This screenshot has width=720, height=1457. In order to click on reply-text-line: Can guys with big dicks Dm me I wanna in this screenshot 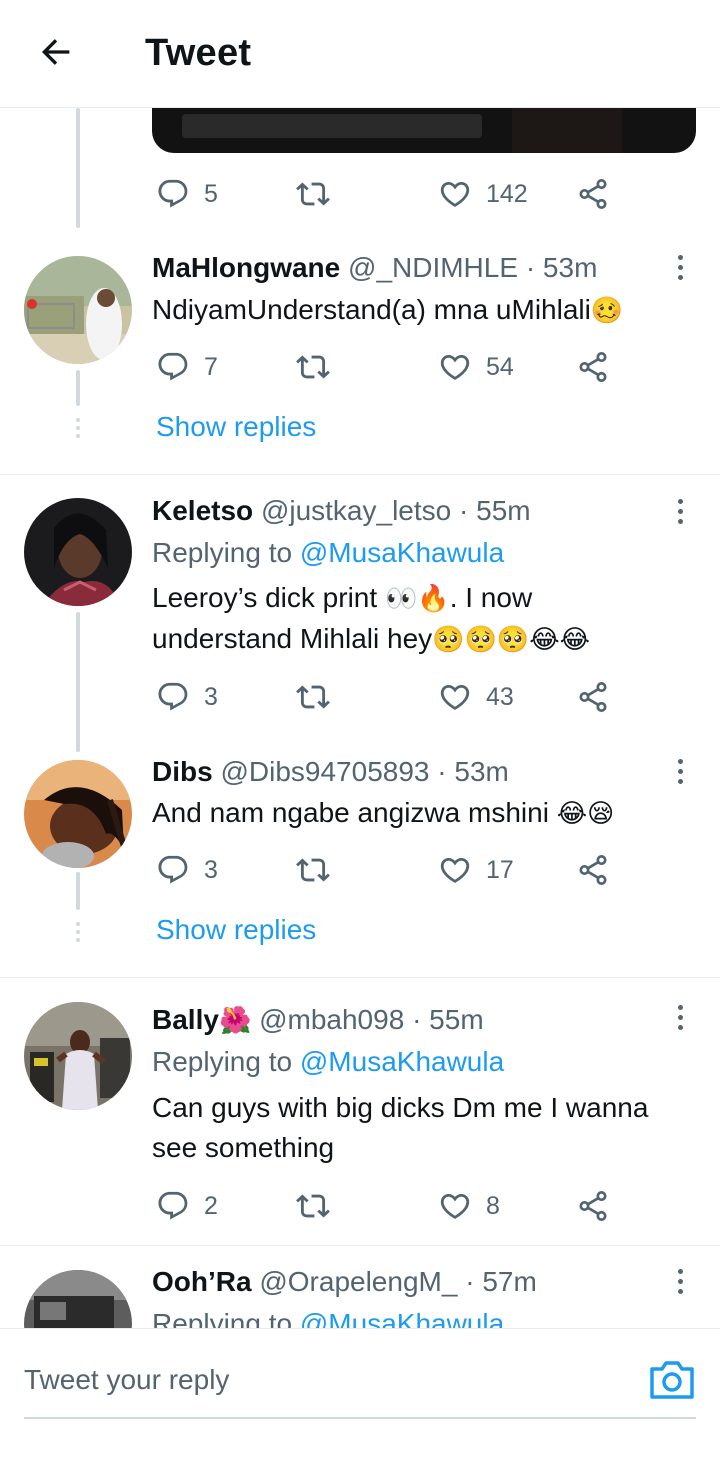, I will do `click(400, 1107)`.